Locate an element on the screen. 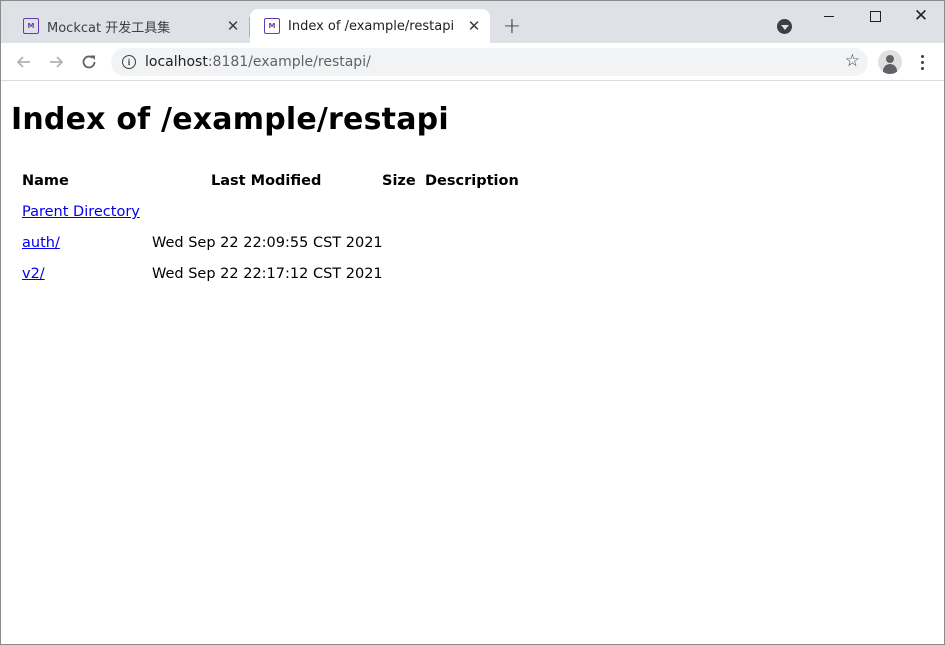 This screenshot has height=645, width=945. arrow-right-icon is located at coordinates (57, 62).